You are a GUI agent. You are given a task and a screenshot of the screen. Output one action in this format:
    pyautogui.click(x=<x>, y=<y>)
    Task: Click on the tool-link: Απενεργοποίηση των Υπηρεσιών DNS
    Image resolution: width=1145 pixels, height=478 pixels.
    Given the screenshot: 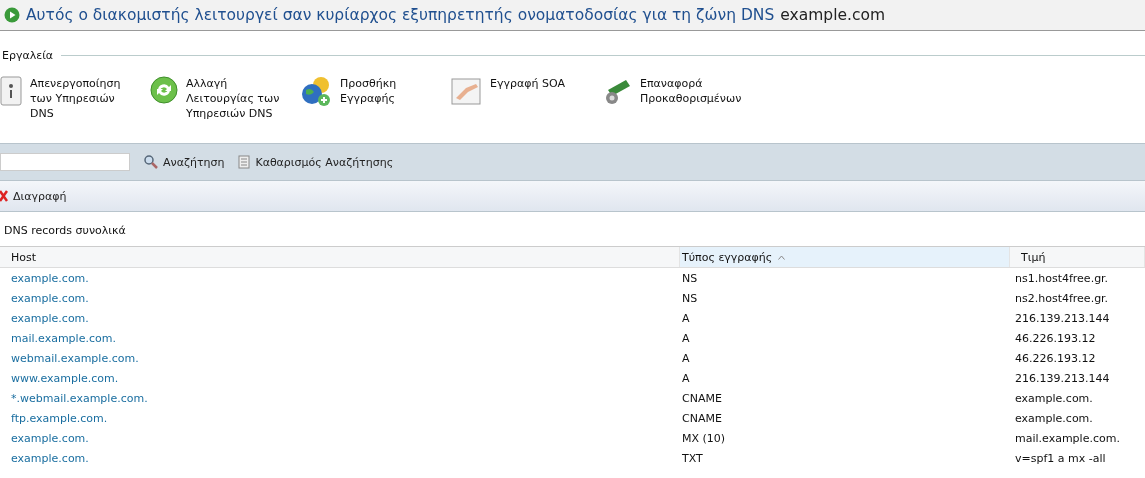 What is the action you would take?
    pyautogui.click(x=75, y=98)
    